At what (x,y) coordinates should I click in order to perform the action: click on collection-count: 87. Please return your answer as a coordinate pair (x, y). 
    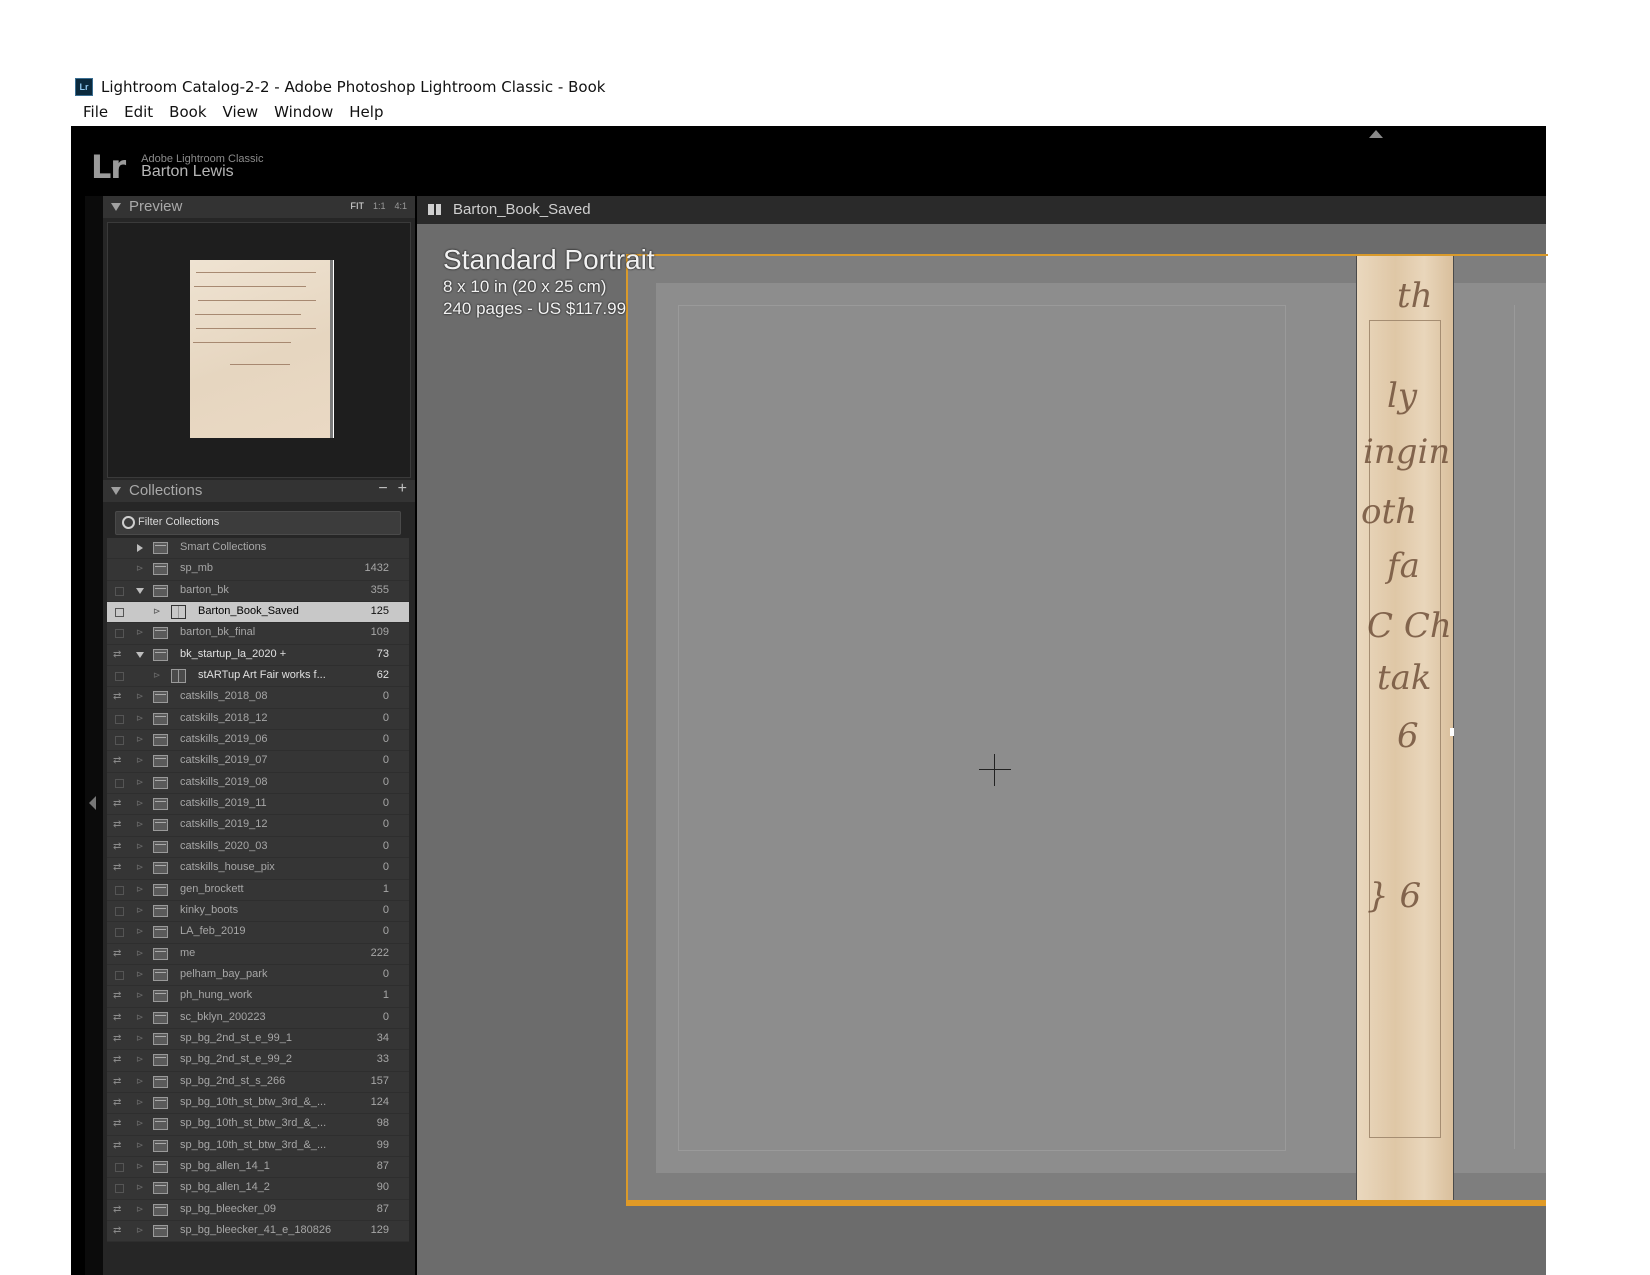
    Looking at the image, I should click on (382, 1208).